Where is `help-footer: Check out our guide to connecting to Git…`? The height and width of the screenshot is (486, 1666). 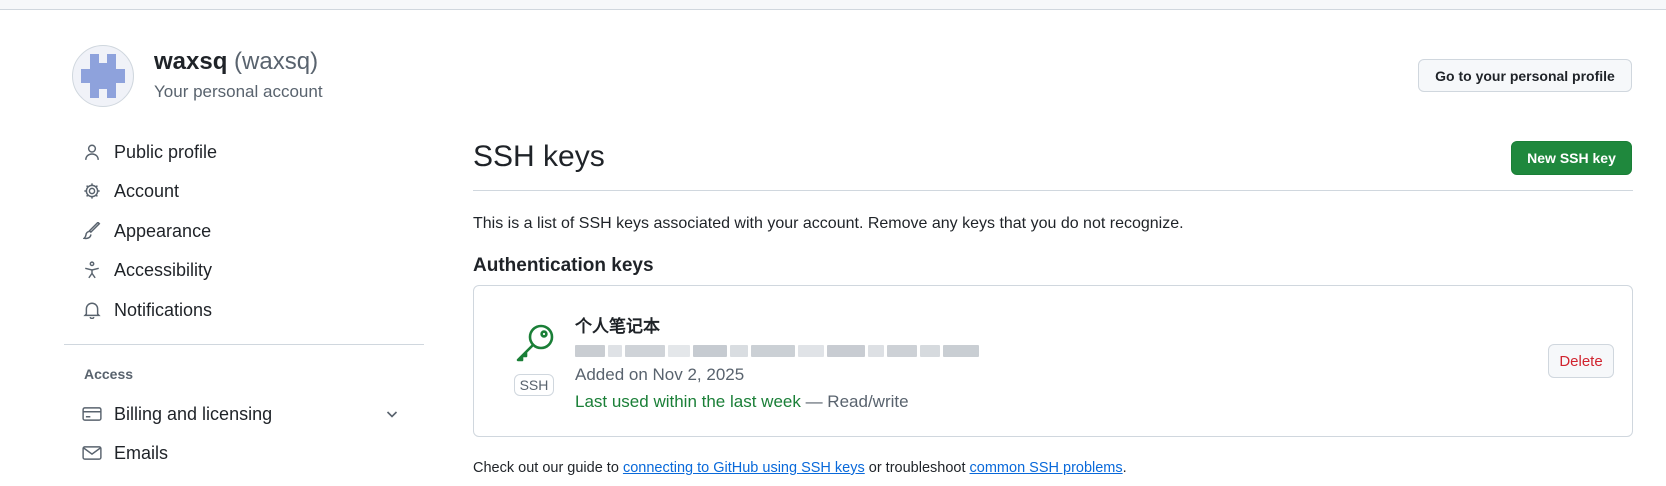 help-footer: Check out our guide to connecting to Git… is located at coordinates (800, 468).